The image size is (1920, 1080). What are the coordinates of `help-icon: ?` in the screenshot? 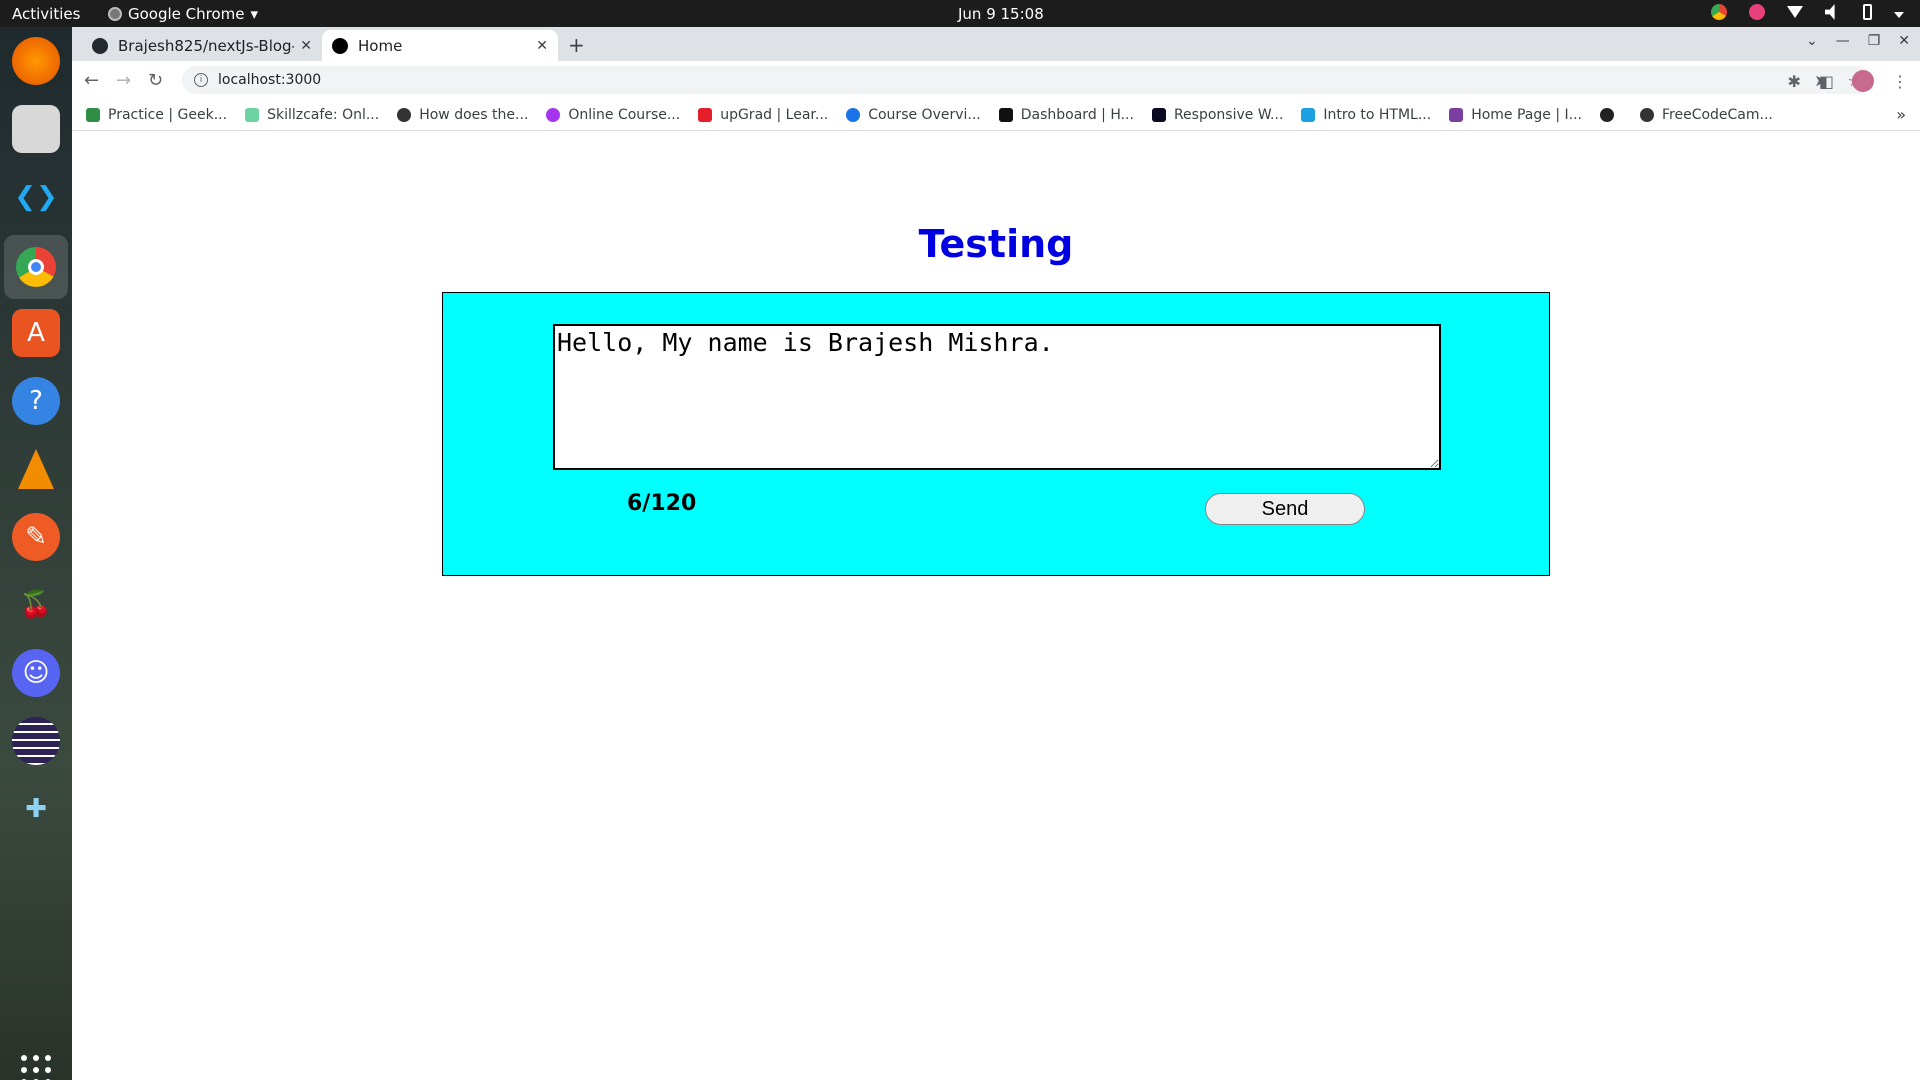 It's located at (36, 401).